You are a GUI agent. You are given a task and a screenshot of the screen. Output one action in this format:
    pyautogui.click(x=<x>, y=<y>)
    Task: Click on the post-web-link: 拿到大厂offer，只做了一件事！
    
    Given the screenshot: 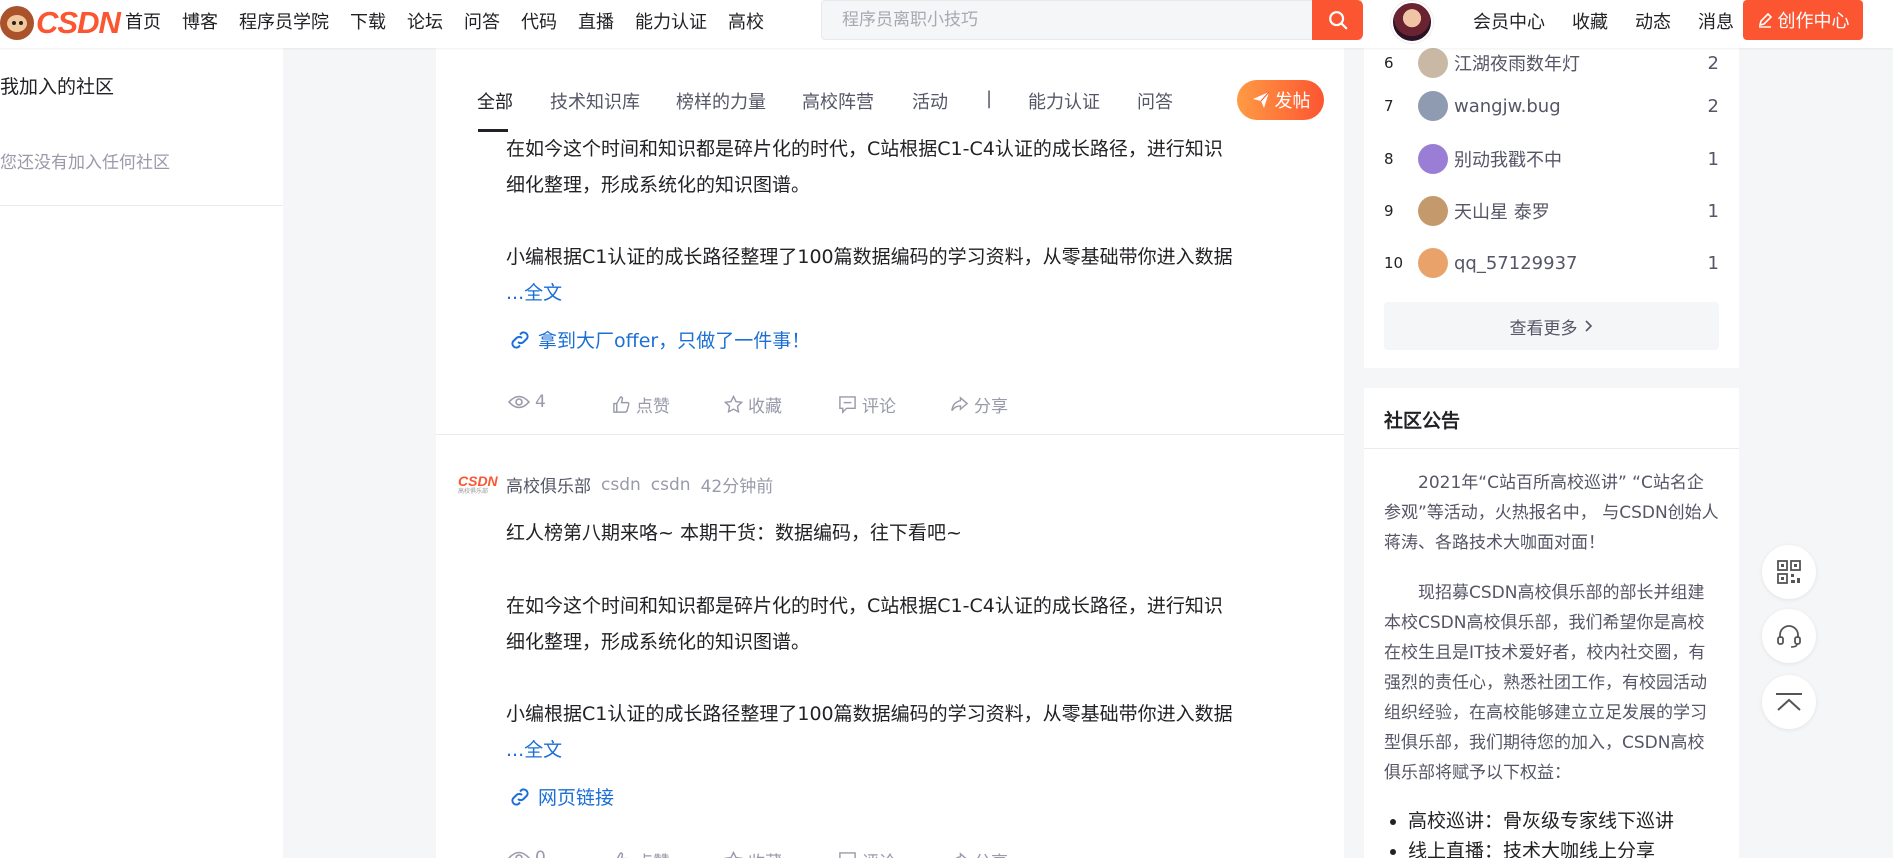 What is the action you would take?
    pyautogui.click(x=659, y=339)
    